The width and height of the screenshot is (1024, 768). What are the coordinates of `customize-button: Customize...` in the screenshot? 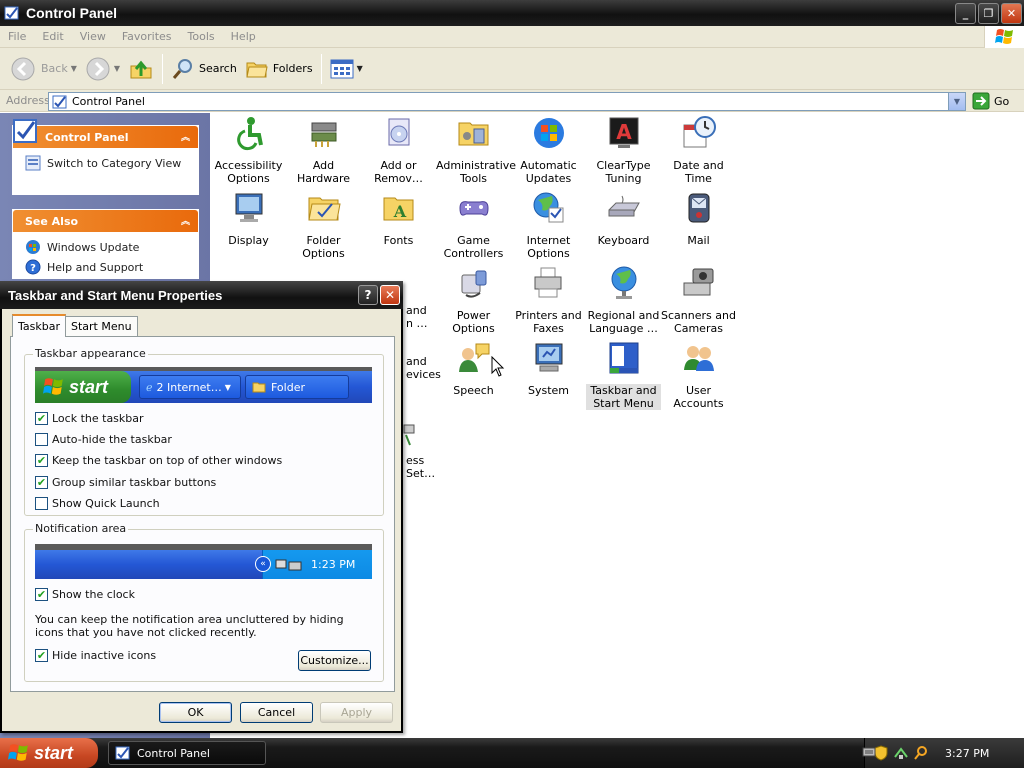 It's located at (334, 660).